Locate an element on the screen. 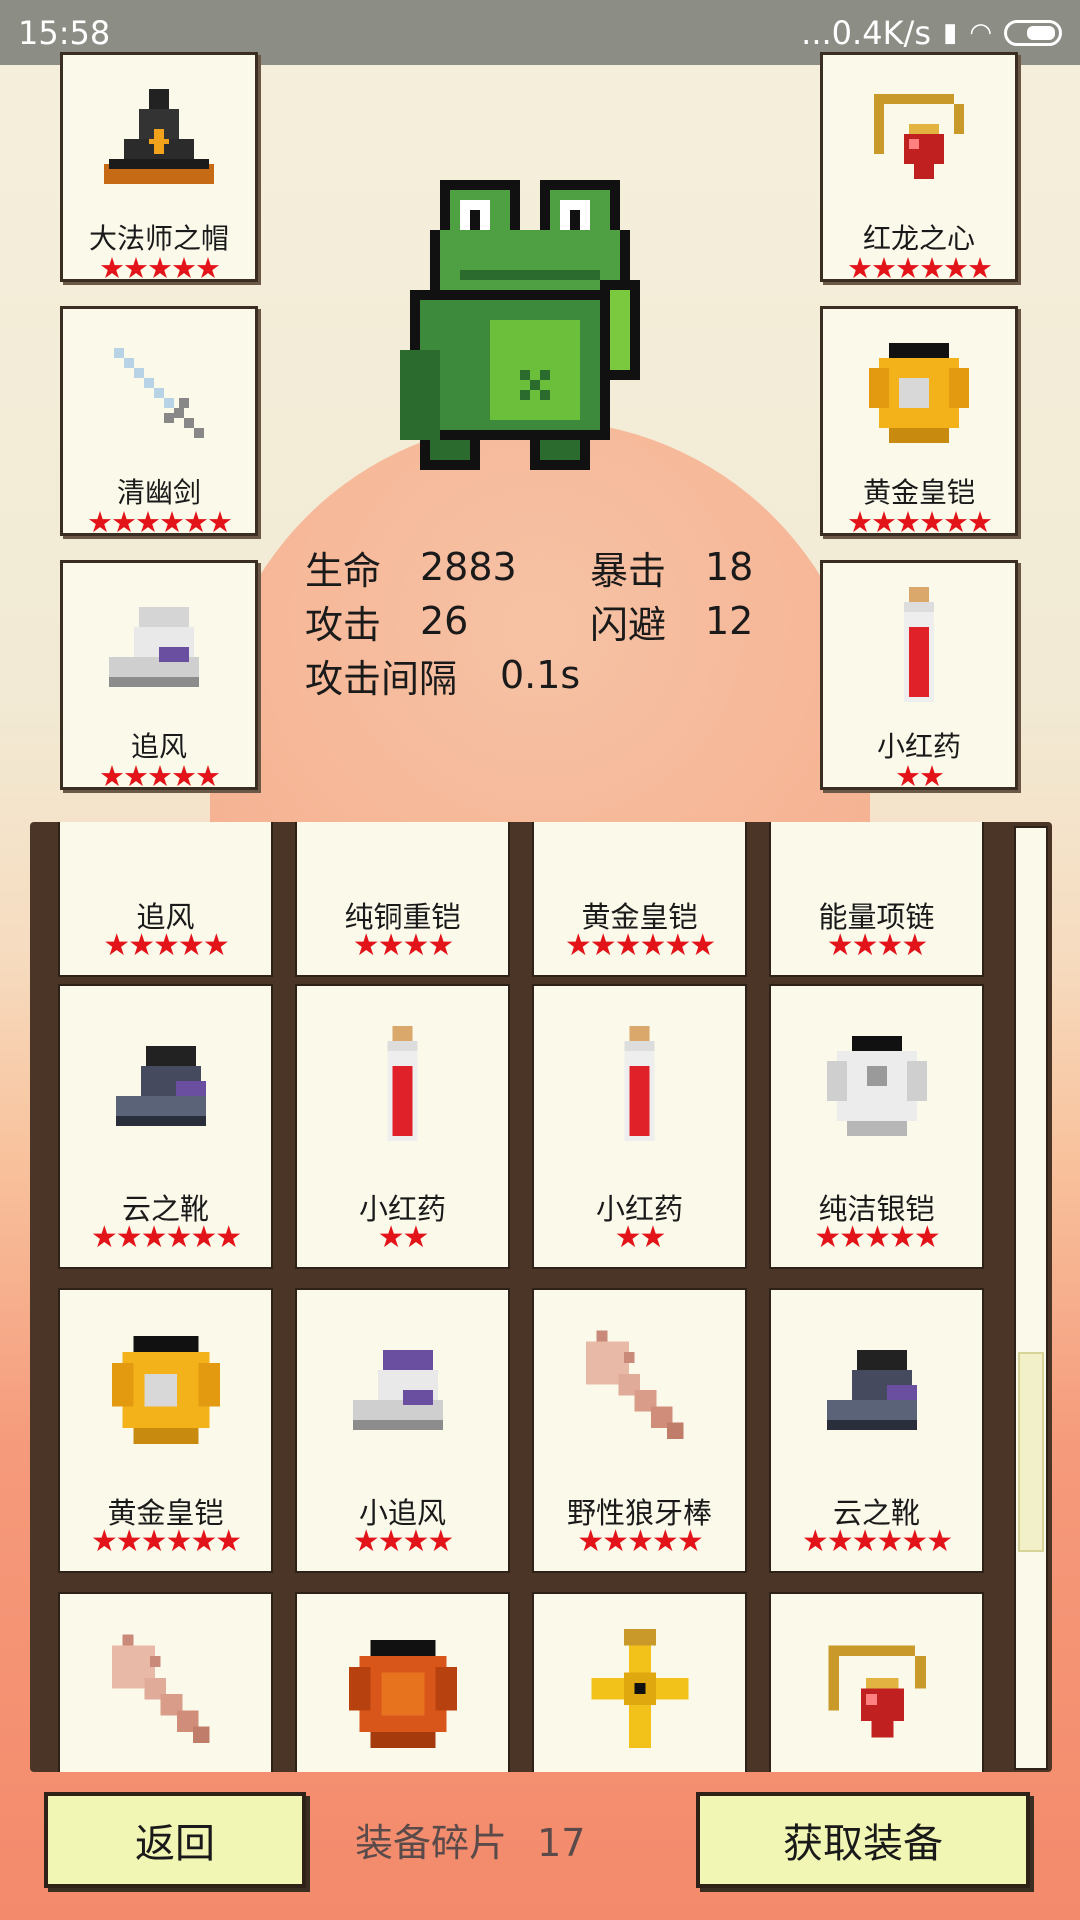 The height and width of the screenshot is (1920, 1080). stats-panel: 生命 2883 暴击 18 攻击 26 闪避 12 攻击间隔 0.1s is located at coordinates (590, 621).